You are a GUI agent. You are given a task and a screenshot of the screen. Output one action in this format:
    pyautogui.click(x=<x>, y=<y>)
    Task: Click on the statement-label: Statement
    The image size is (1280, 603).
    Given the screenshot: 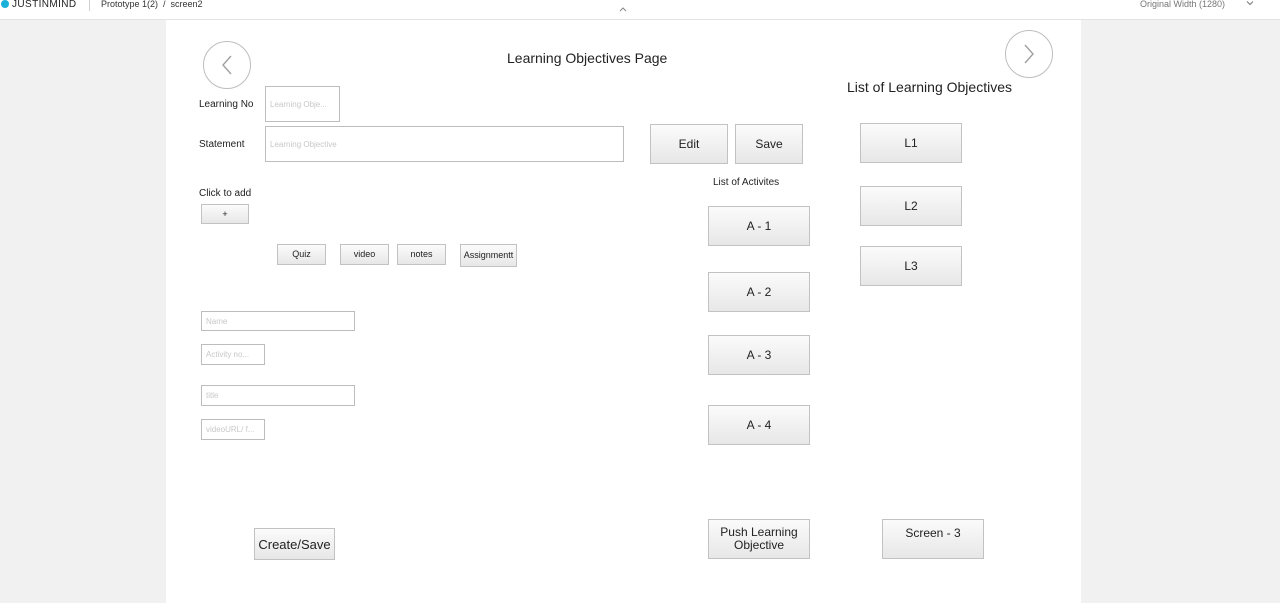 What is the action you would take?
    pyautogui.click(x=222, y=144)
    